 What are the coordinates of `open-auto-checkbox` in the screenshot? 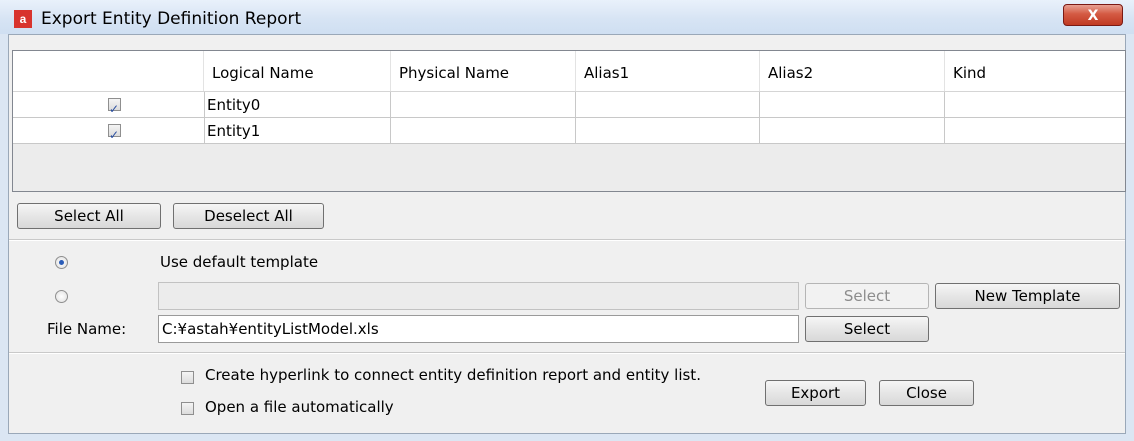 It's located at (187, 408).